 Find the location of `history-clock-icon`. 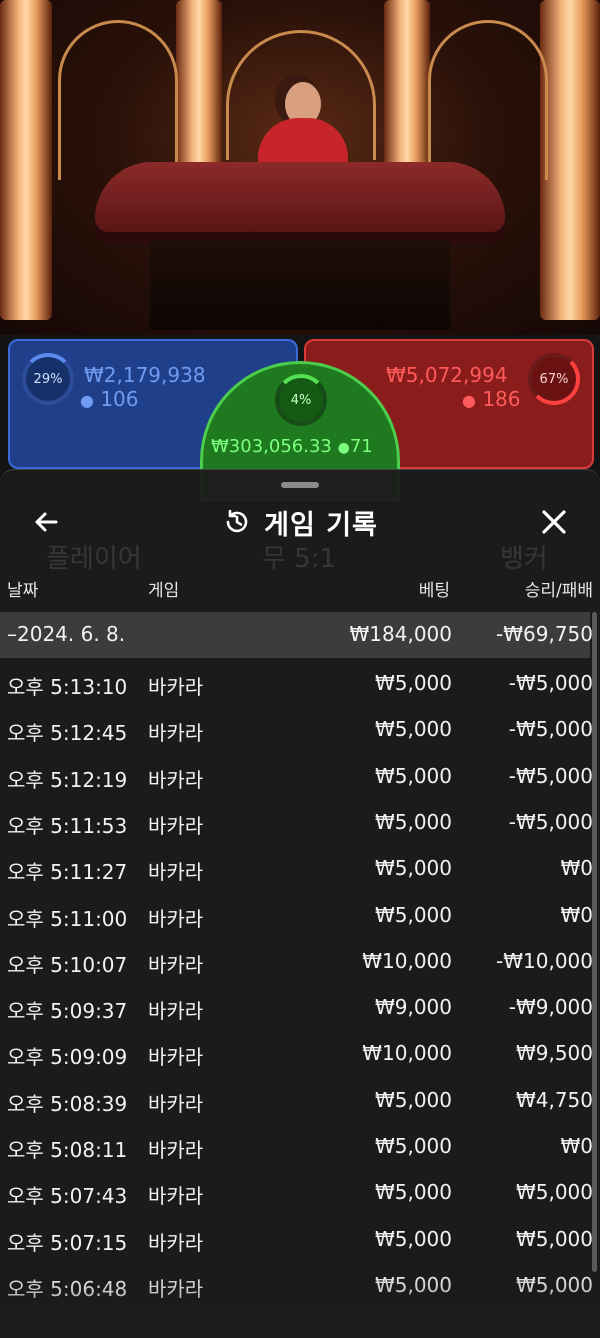

history-clock-icon is located at coordinates (237, 521).